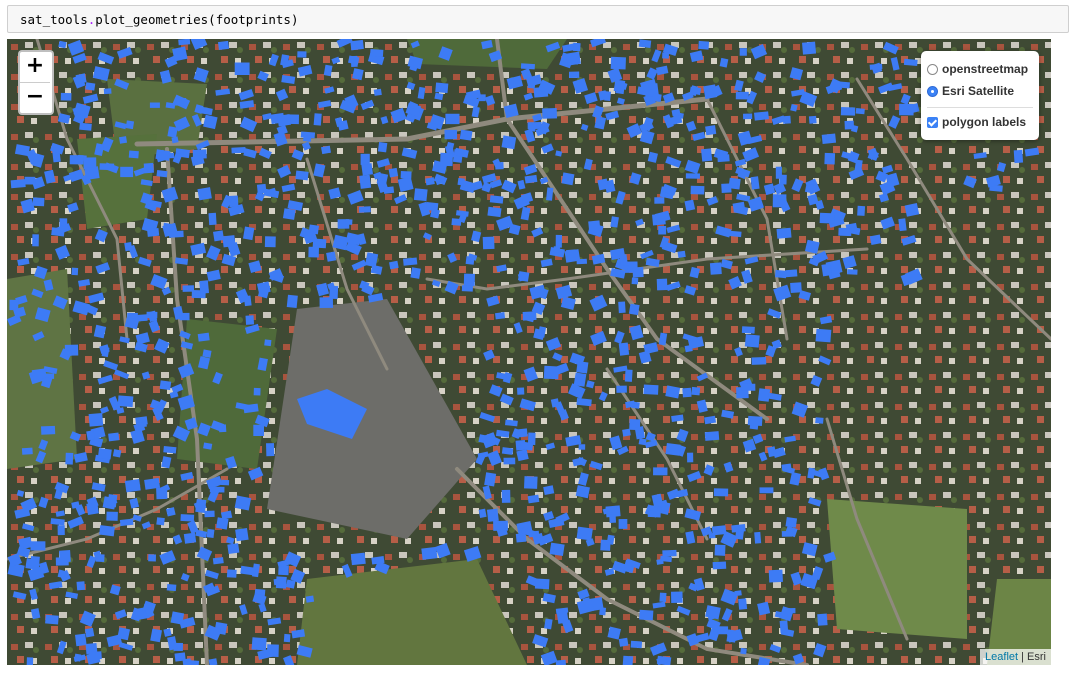  Describe the element at coordinates (35, 97) in the screenshot. I see `zoom-out-button: −` at that location.